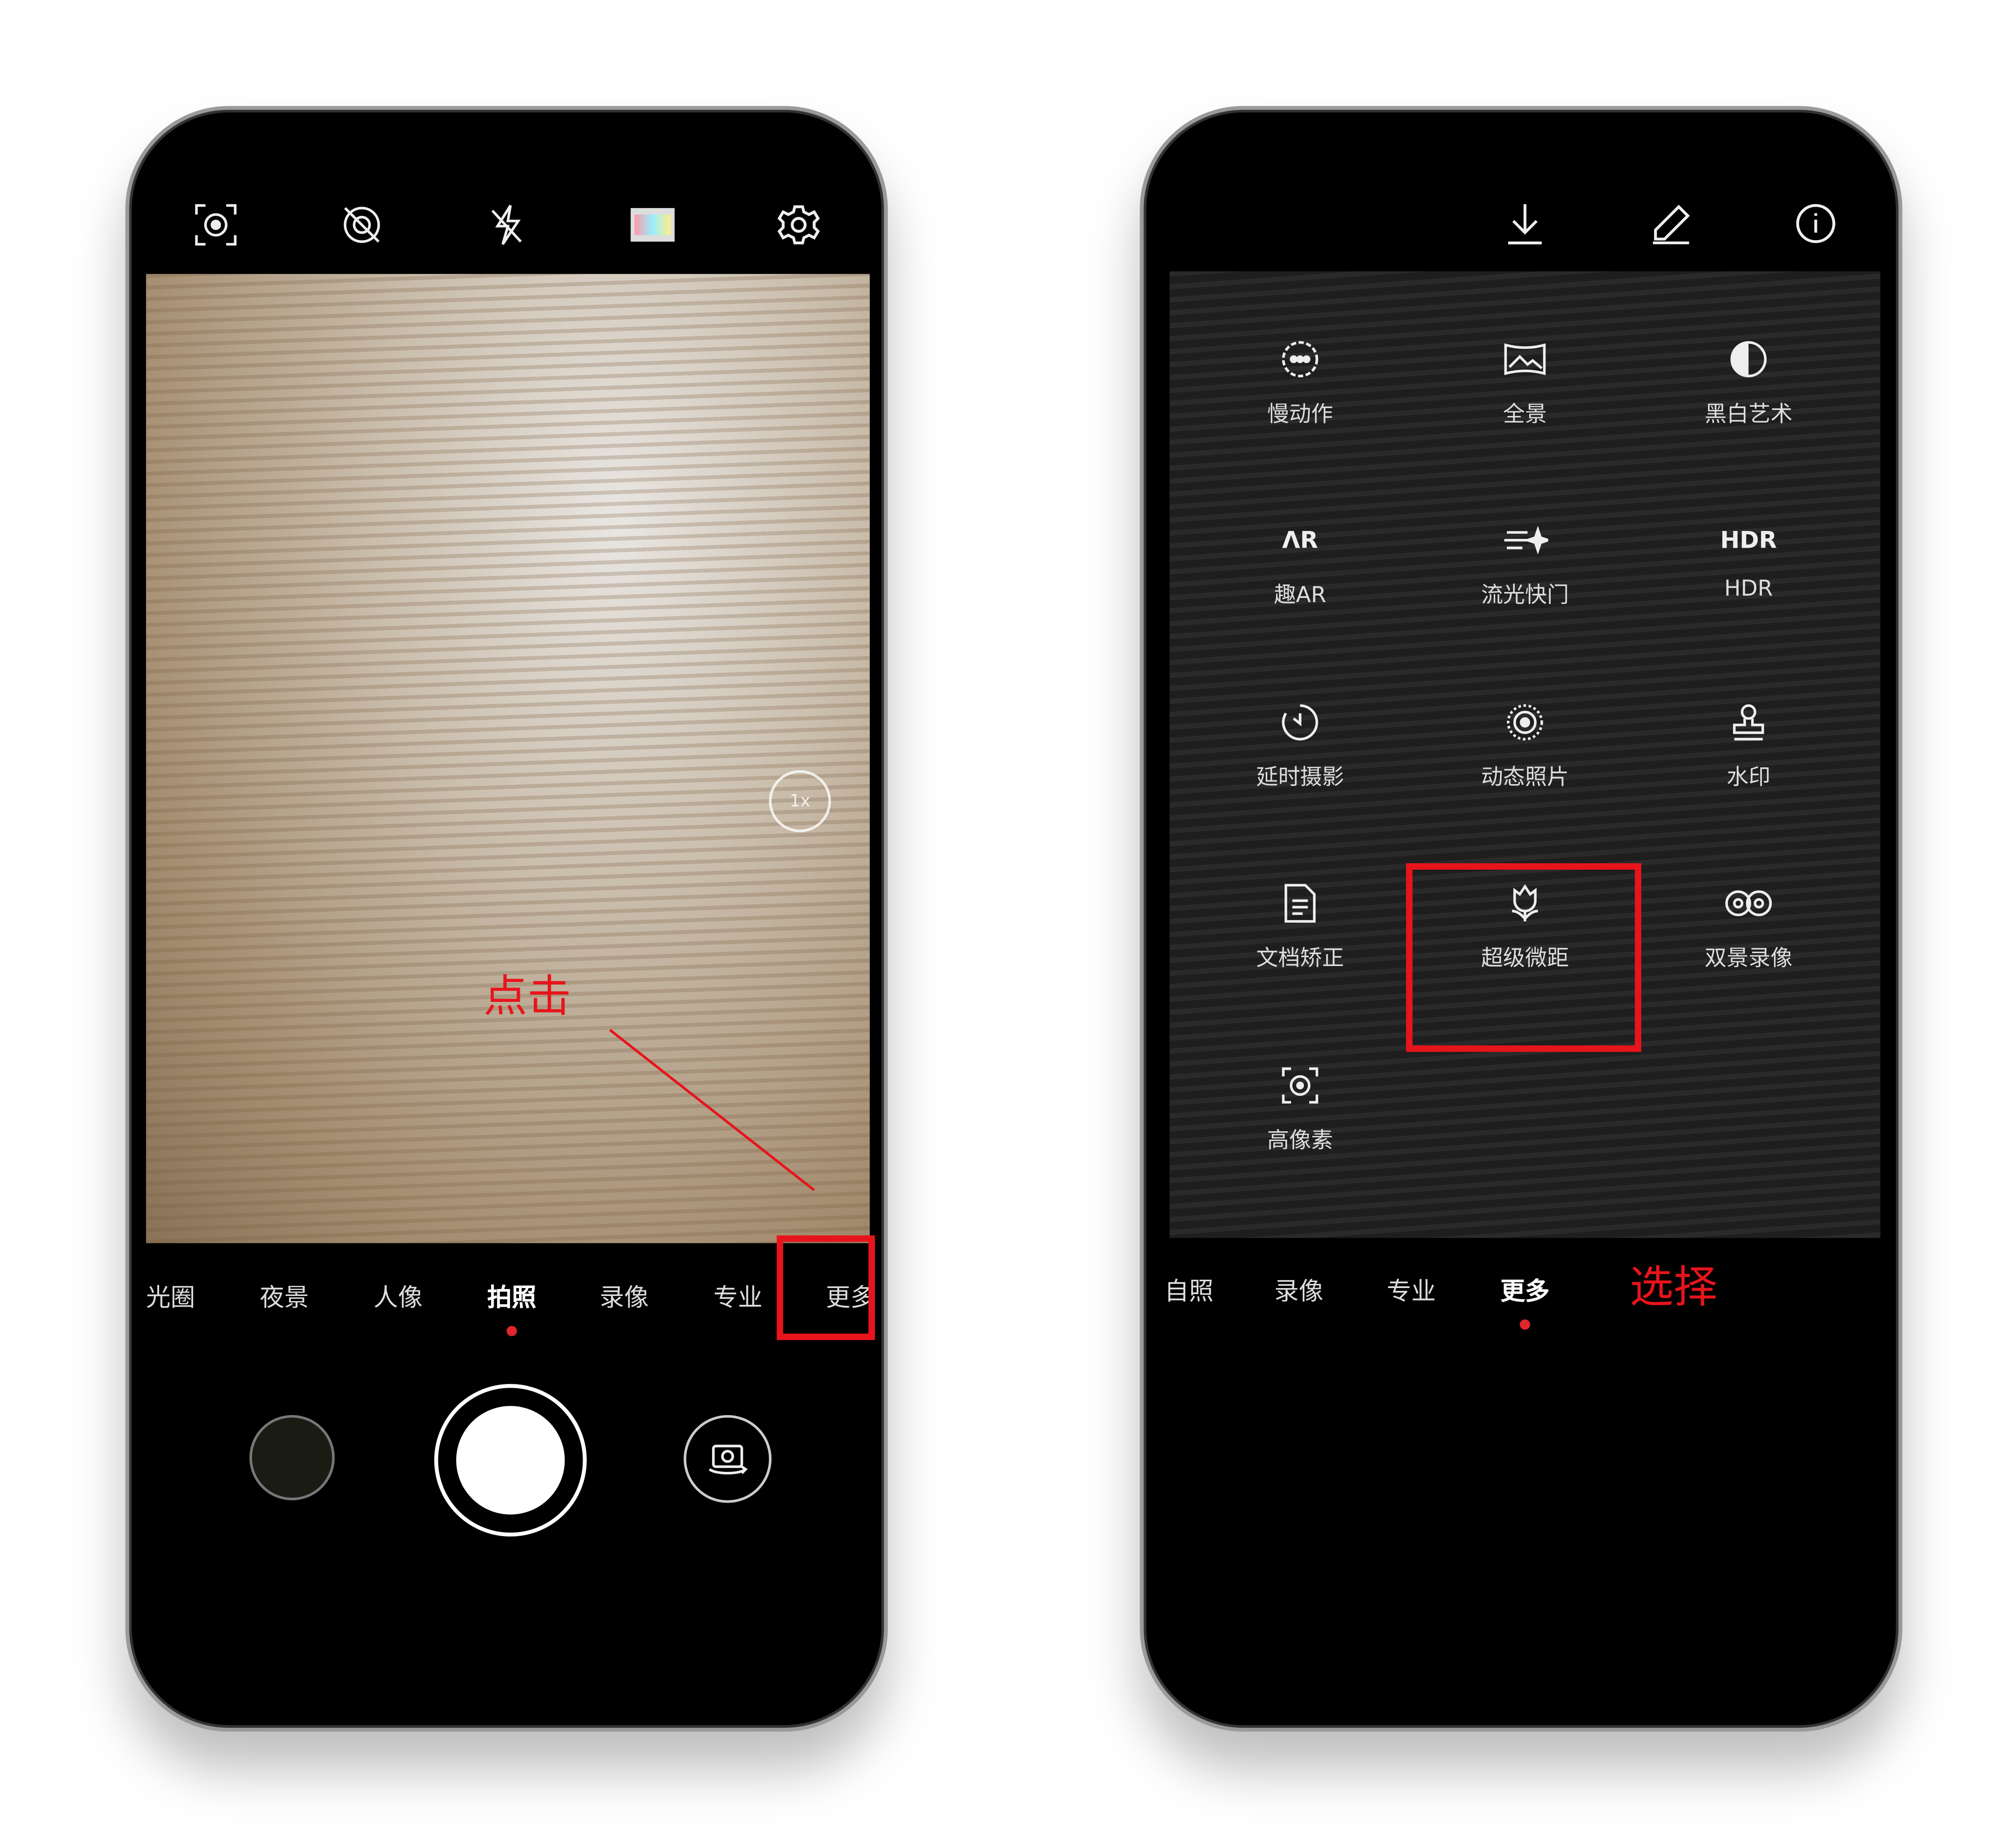 This screenshot has width=2016, height=1826. I want to click on ar-icon: ΛR, so click(1300, 540).